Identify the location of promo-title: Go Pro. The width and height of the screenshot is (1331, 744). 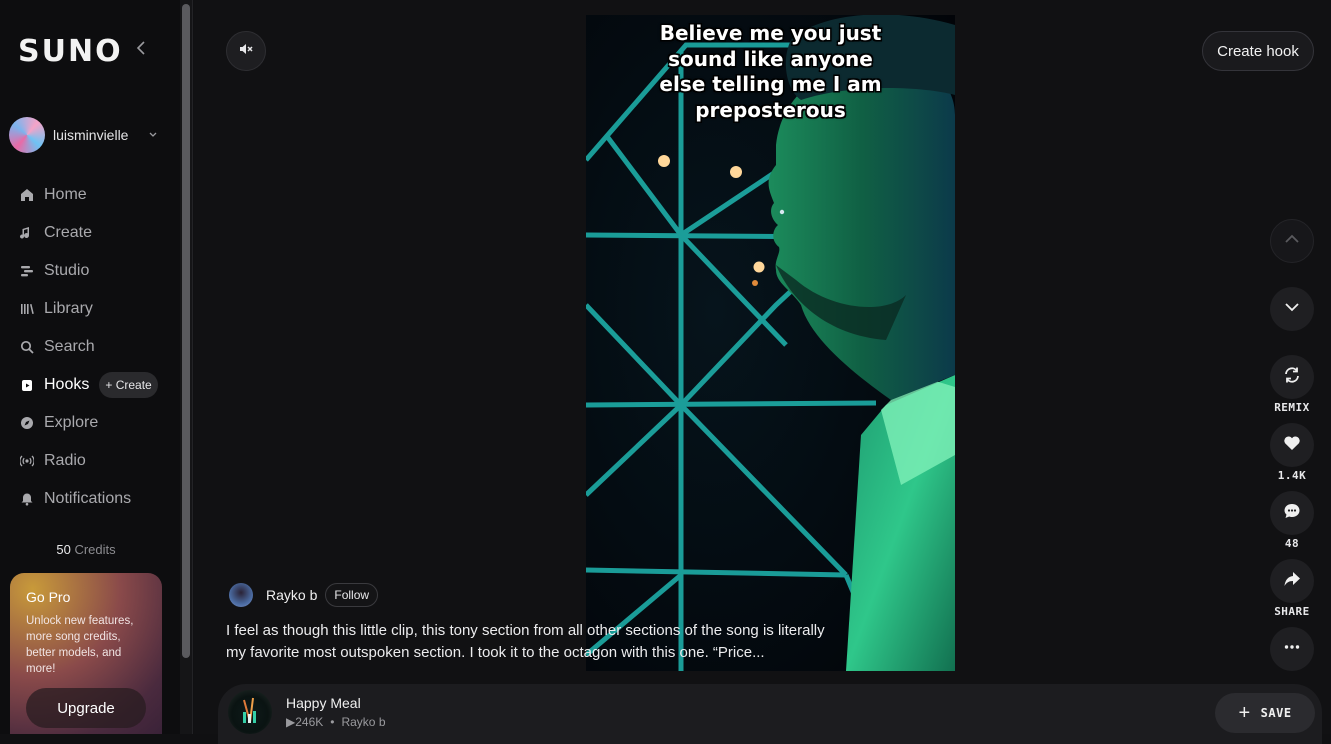
(48, 597).